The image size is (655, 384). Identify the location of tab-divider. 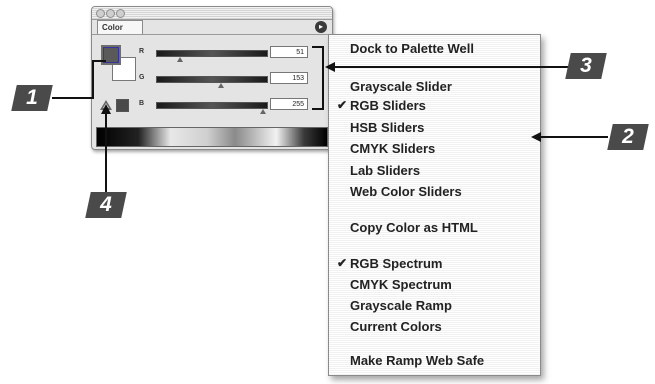
(212, 34).